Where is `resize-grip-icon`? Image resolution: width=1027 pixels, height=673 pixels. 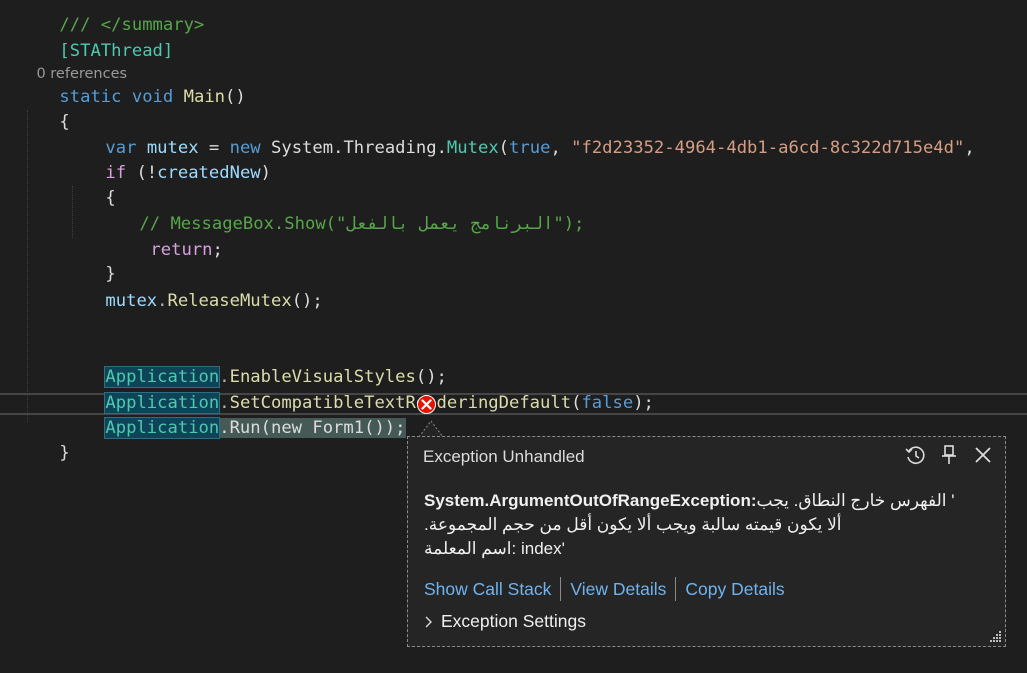
resize-grip-icon is located at coordinates (995, 636).